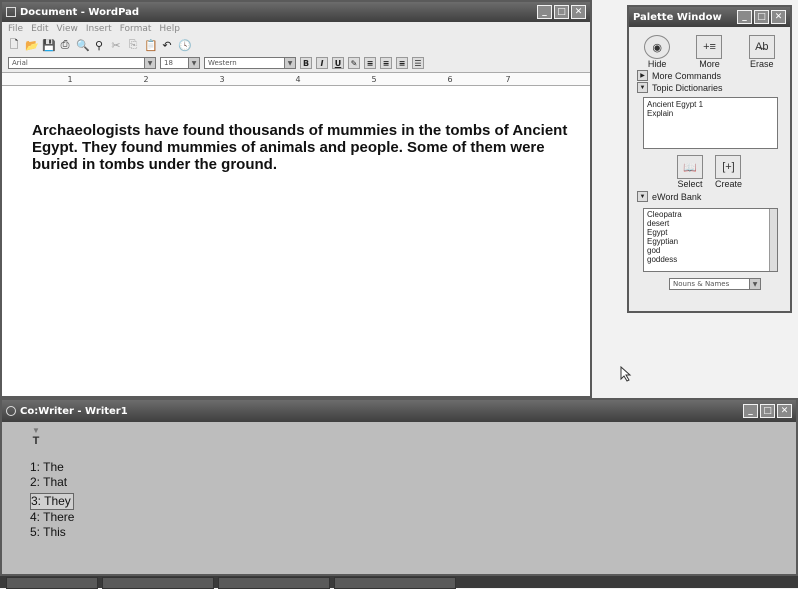 The image size is (798, 589). Describe the element at coordinates (11, 12) in the screenshot. I see `document-icon` at that location.